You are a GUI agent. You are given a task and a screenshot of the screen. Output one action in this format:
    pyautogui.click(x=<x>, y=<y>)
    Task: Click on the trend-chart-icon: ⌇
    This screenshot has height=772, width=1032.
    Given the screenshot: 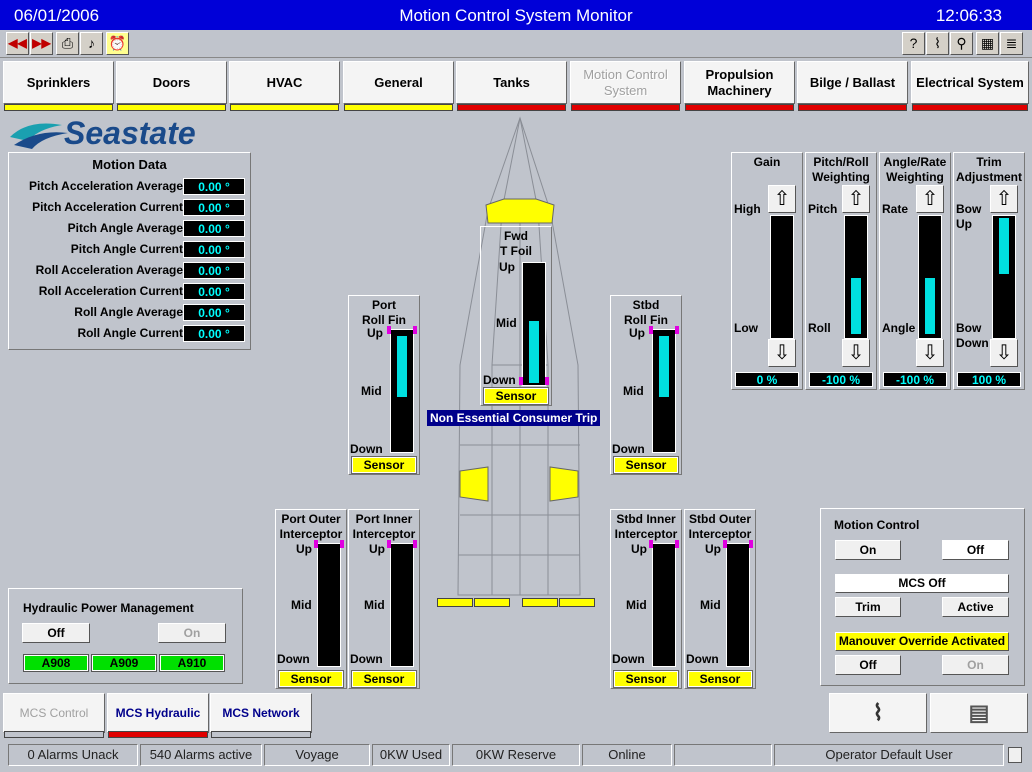 What is the action you would take?
    pyautogui.click(x=878, y=713)
    